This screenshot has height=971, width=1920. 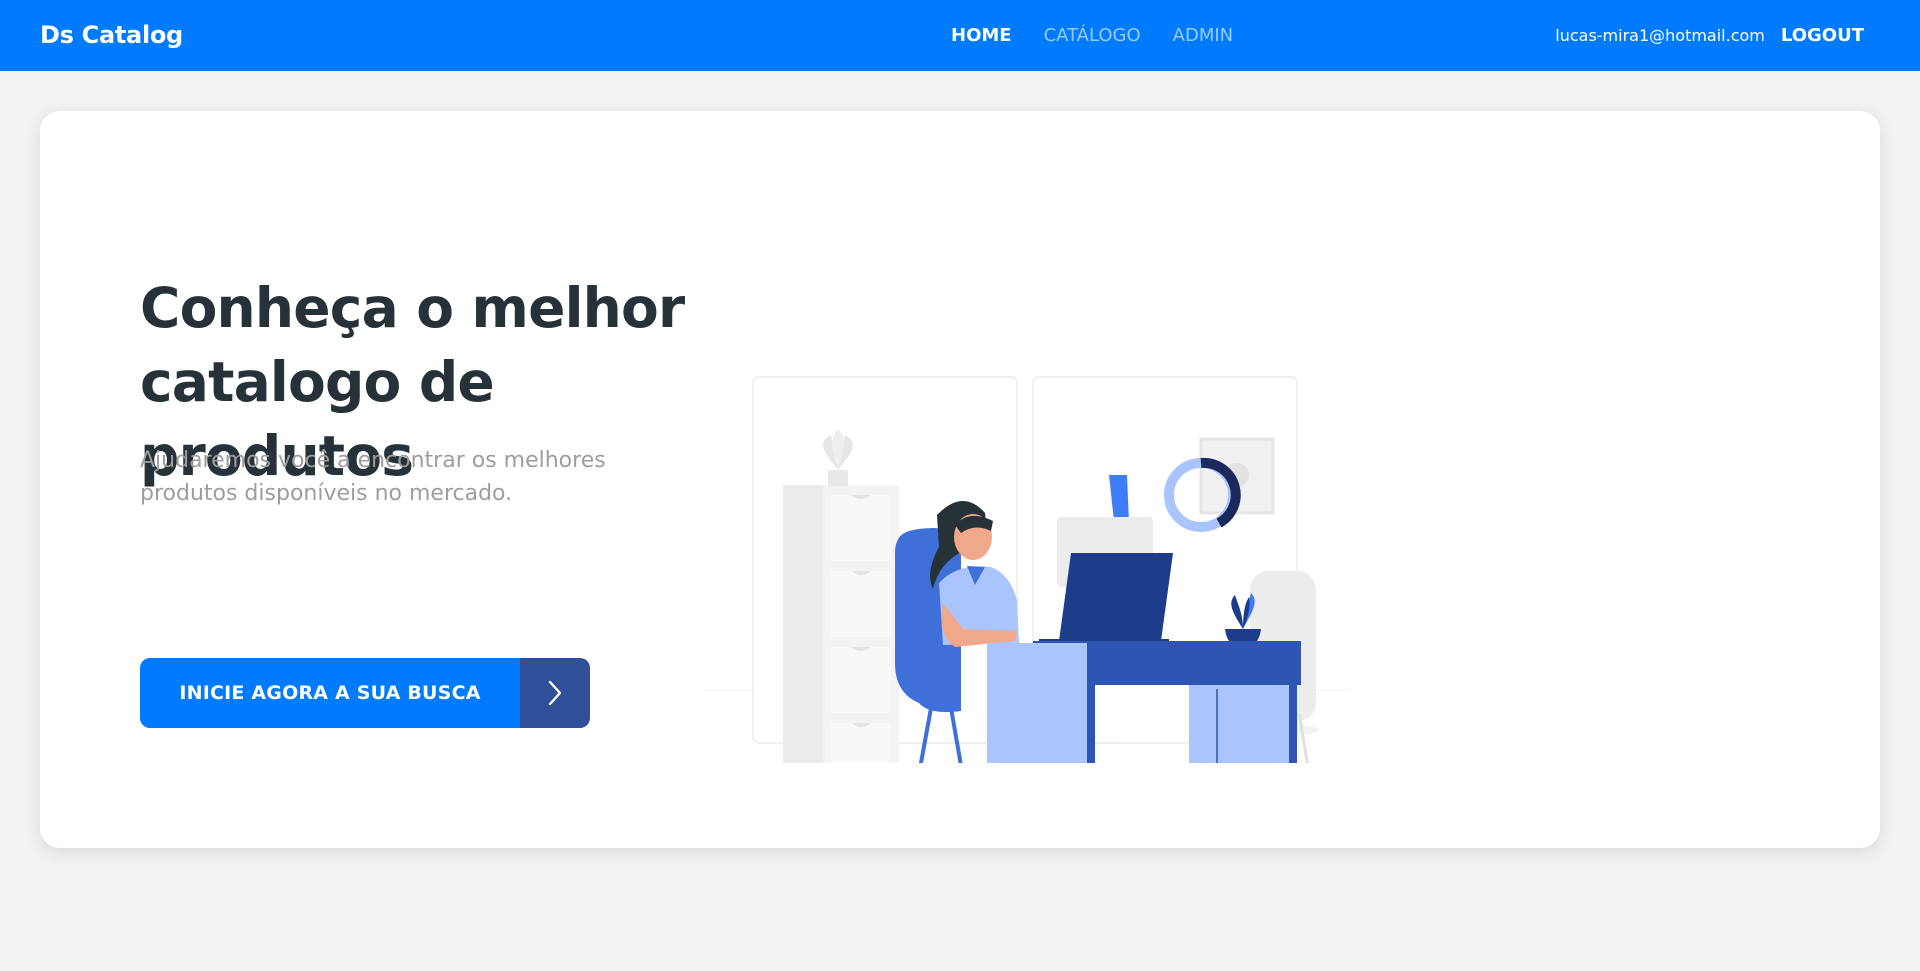 What do you see at coordinates (330, 693) in the screenshot?
I see `start-search-label: INICIE AGORA A SUA BUSCA` at bounding box center [330, 693].